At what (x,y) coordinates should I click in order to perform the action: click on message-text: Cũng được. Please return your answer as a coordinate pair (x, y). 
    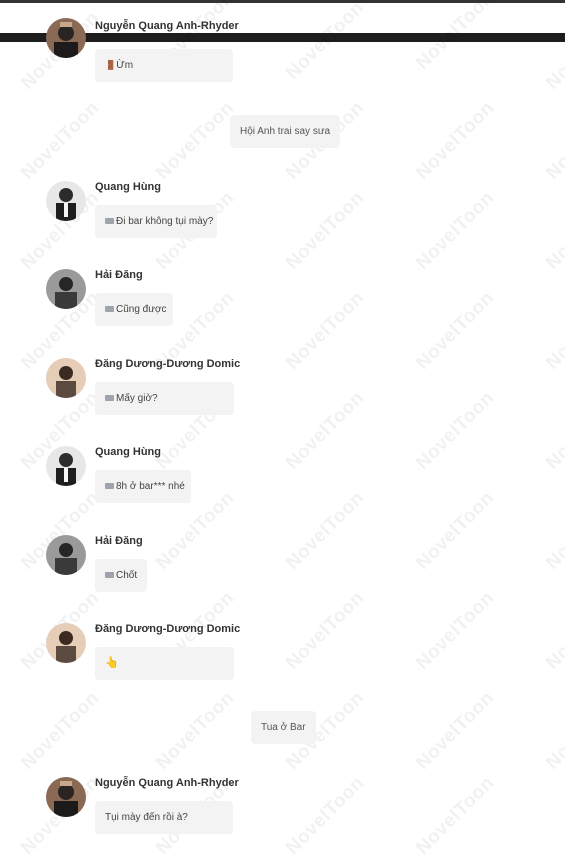
    Looking at the image, I should click on (141, 309).